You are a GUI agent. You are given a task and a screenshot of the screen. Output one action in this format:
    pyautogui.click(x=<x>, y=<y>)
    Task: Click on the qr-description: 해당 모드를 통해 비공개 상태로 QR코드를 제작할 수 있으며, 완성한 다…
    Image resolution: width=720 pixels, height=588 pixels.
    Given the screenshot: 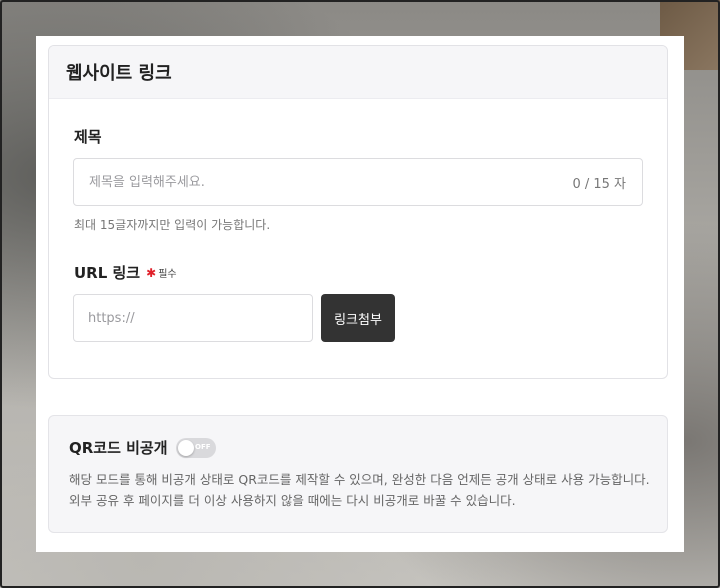 What is the action you would take?
    pyautogui.click(x=359, y=490)
    